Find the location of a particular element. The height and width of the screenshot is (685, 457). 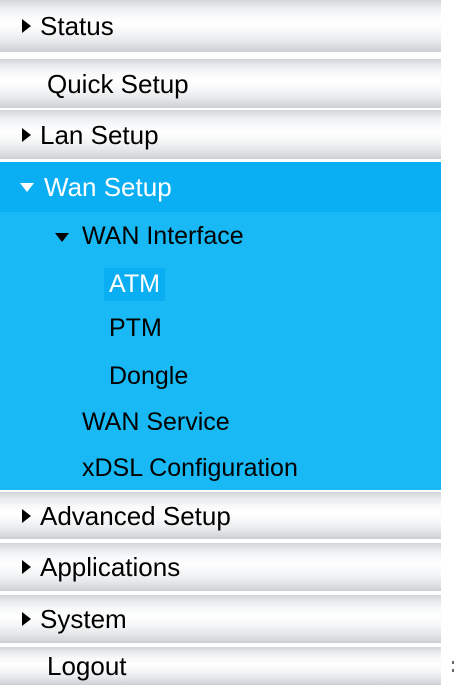

menu-item-applications: Applications is located at coordinates (220, 567).